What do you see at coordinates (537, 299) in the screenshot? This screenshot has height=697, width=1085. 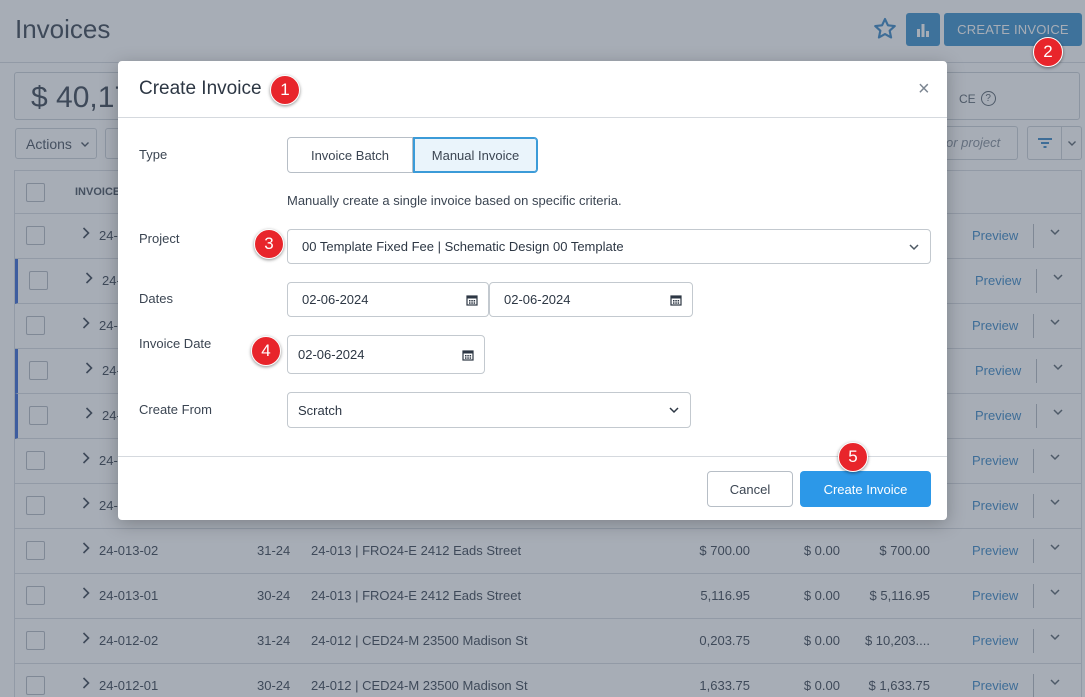 I see `end-date-value: 02-06-2024` at bounding box center [537, 299].